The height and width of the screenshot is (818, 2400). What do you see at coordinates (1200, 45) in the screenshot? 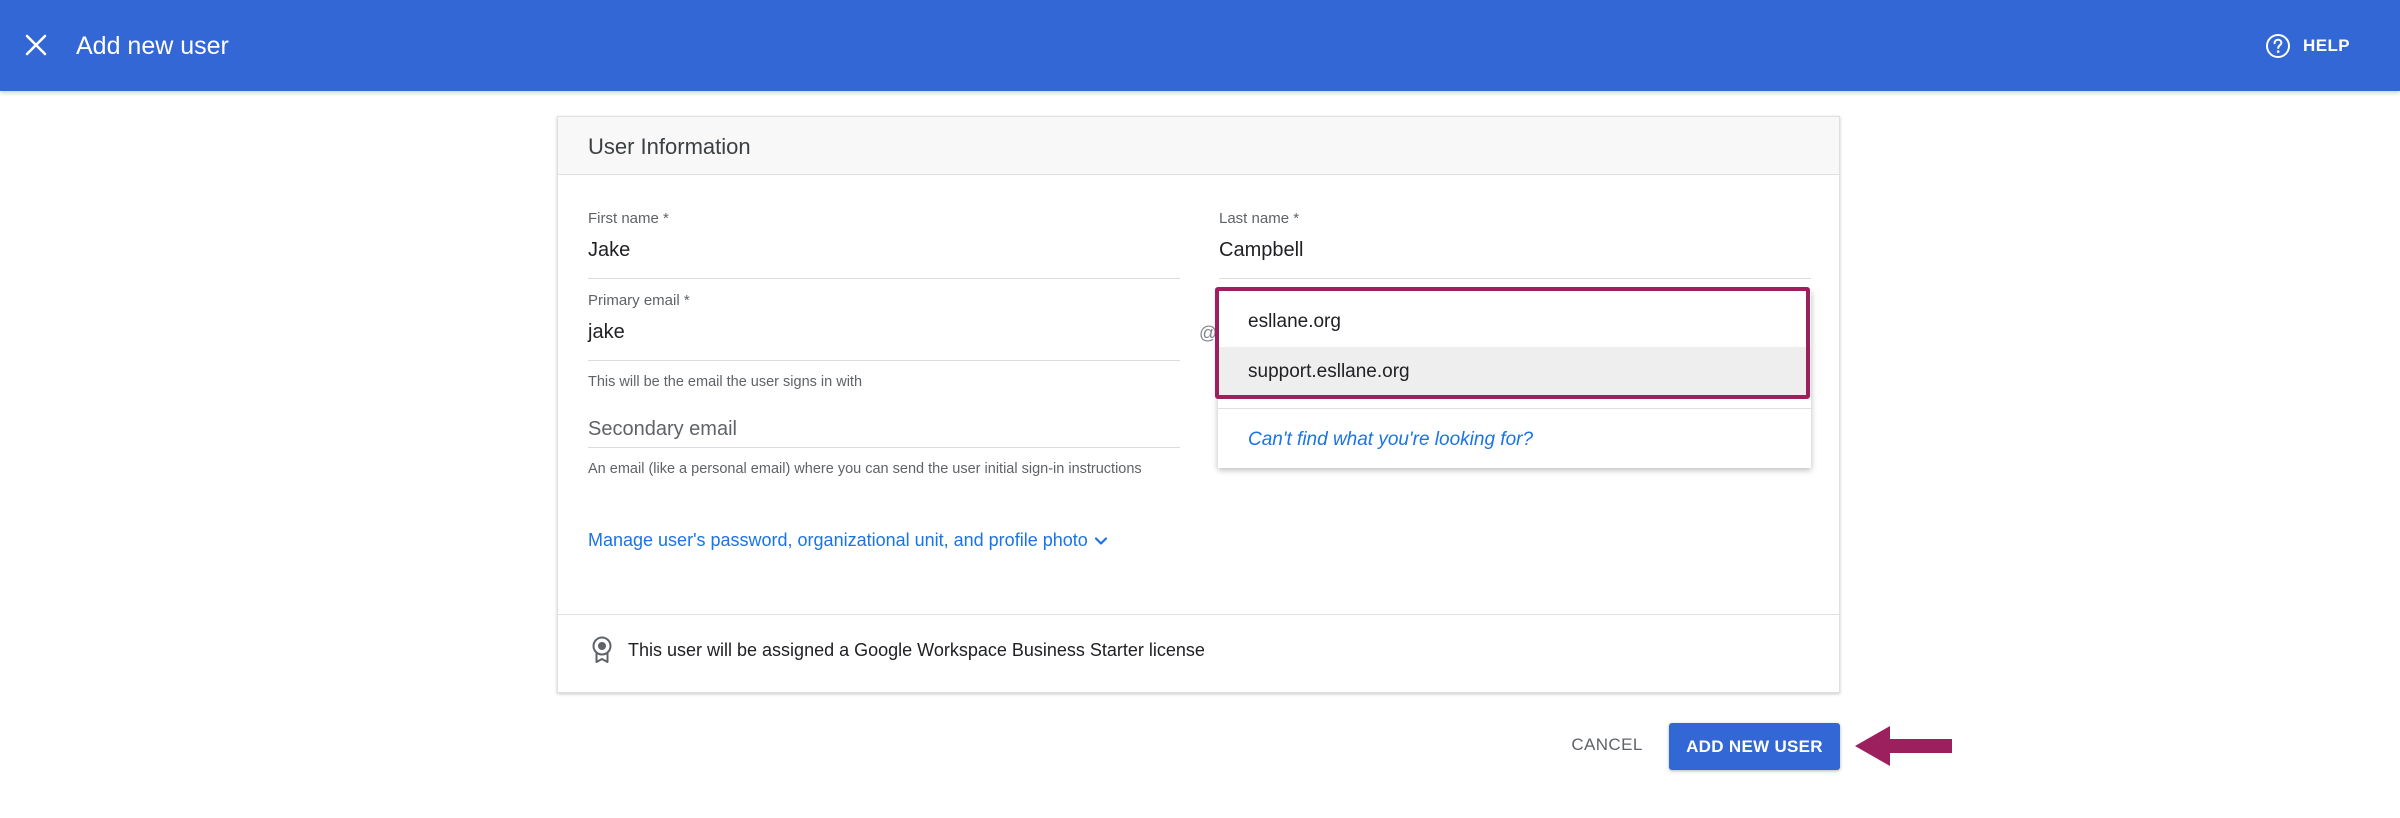
I see `top-app-bar: Add new user HELP` at bounding box center [1200, 45].